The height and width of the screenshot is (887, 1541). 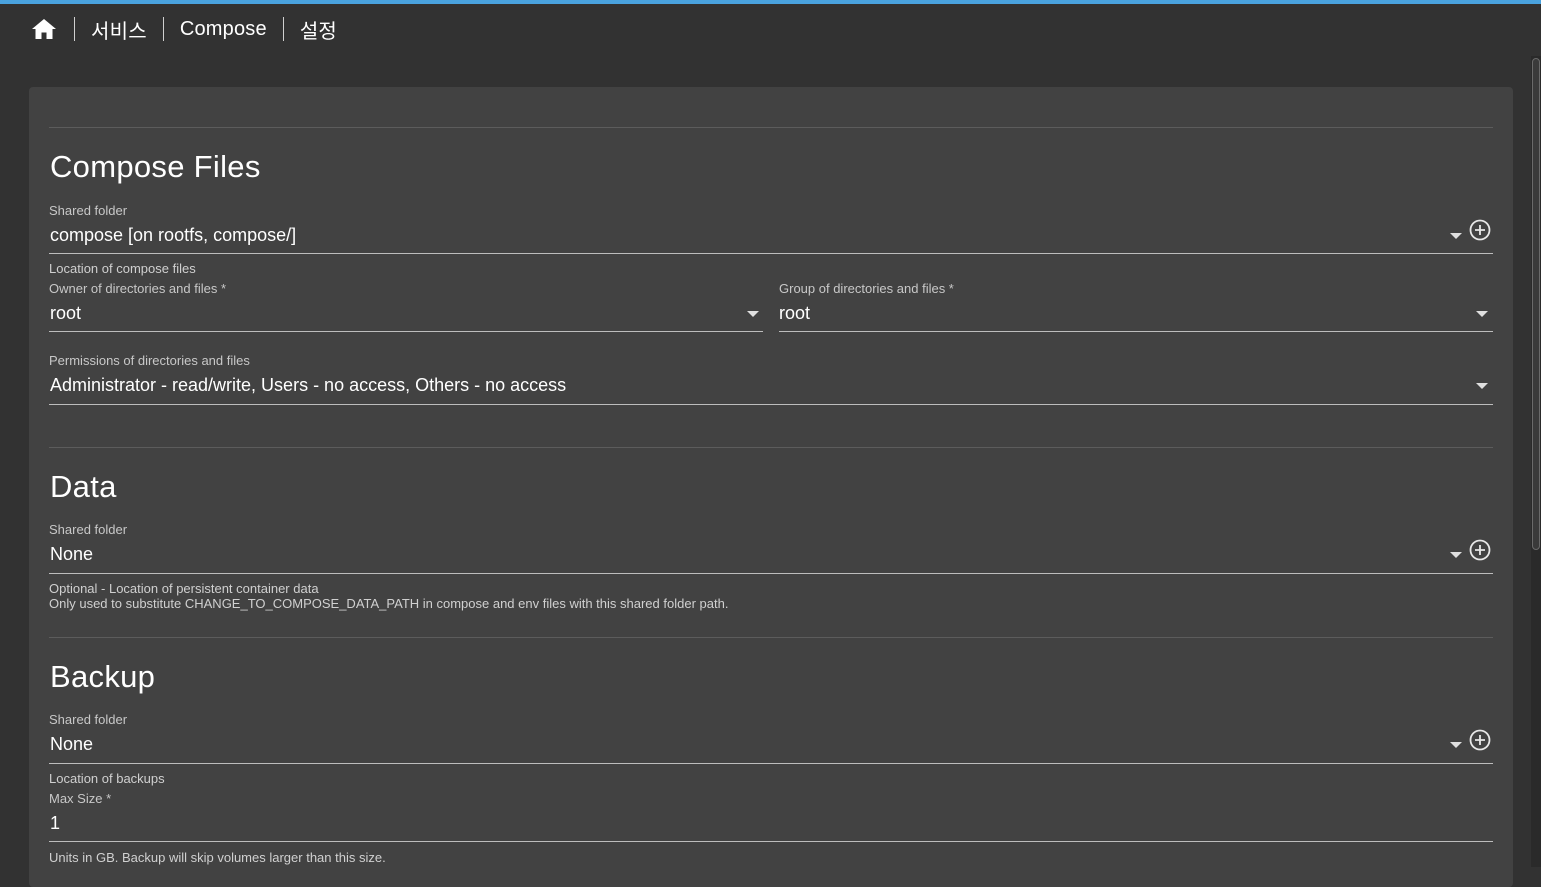 I want to click on backup-shared-folder-label: Shared folder, so click(x=88, y=719).